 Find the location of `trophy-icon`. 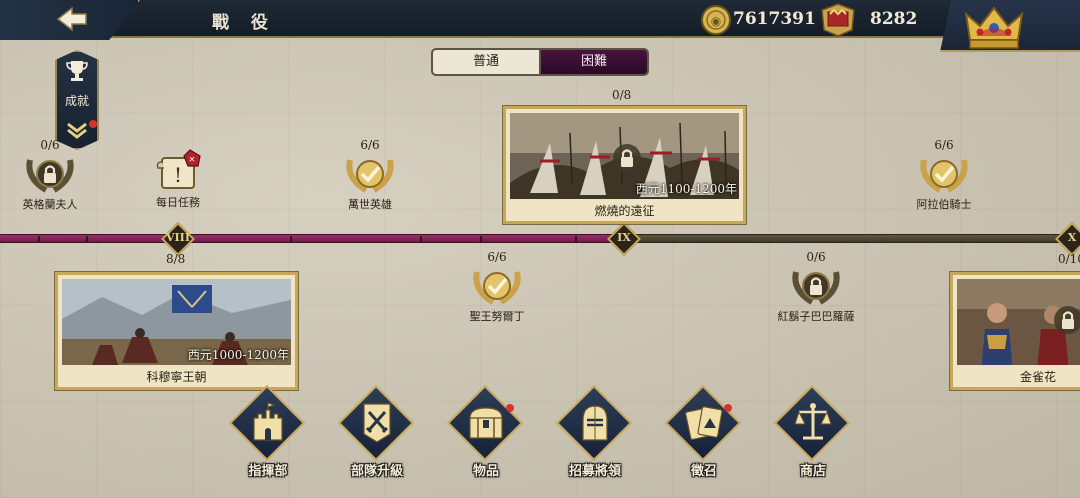

trophy-icon is located at coordinates (77, 71).